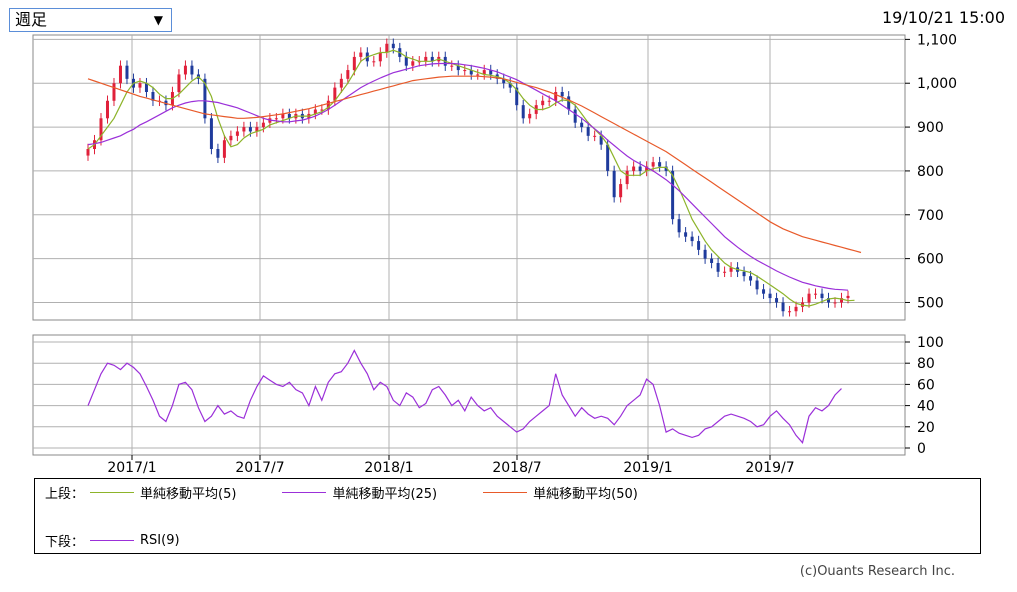 The width and height of the screenshot is (1017, 592). Describe the element at coordinates (451, 465) in the screenshot. I see `x-axis: 2017/1 2017/7 2018/1 2018/7 2019/1 2019/7` at that location.